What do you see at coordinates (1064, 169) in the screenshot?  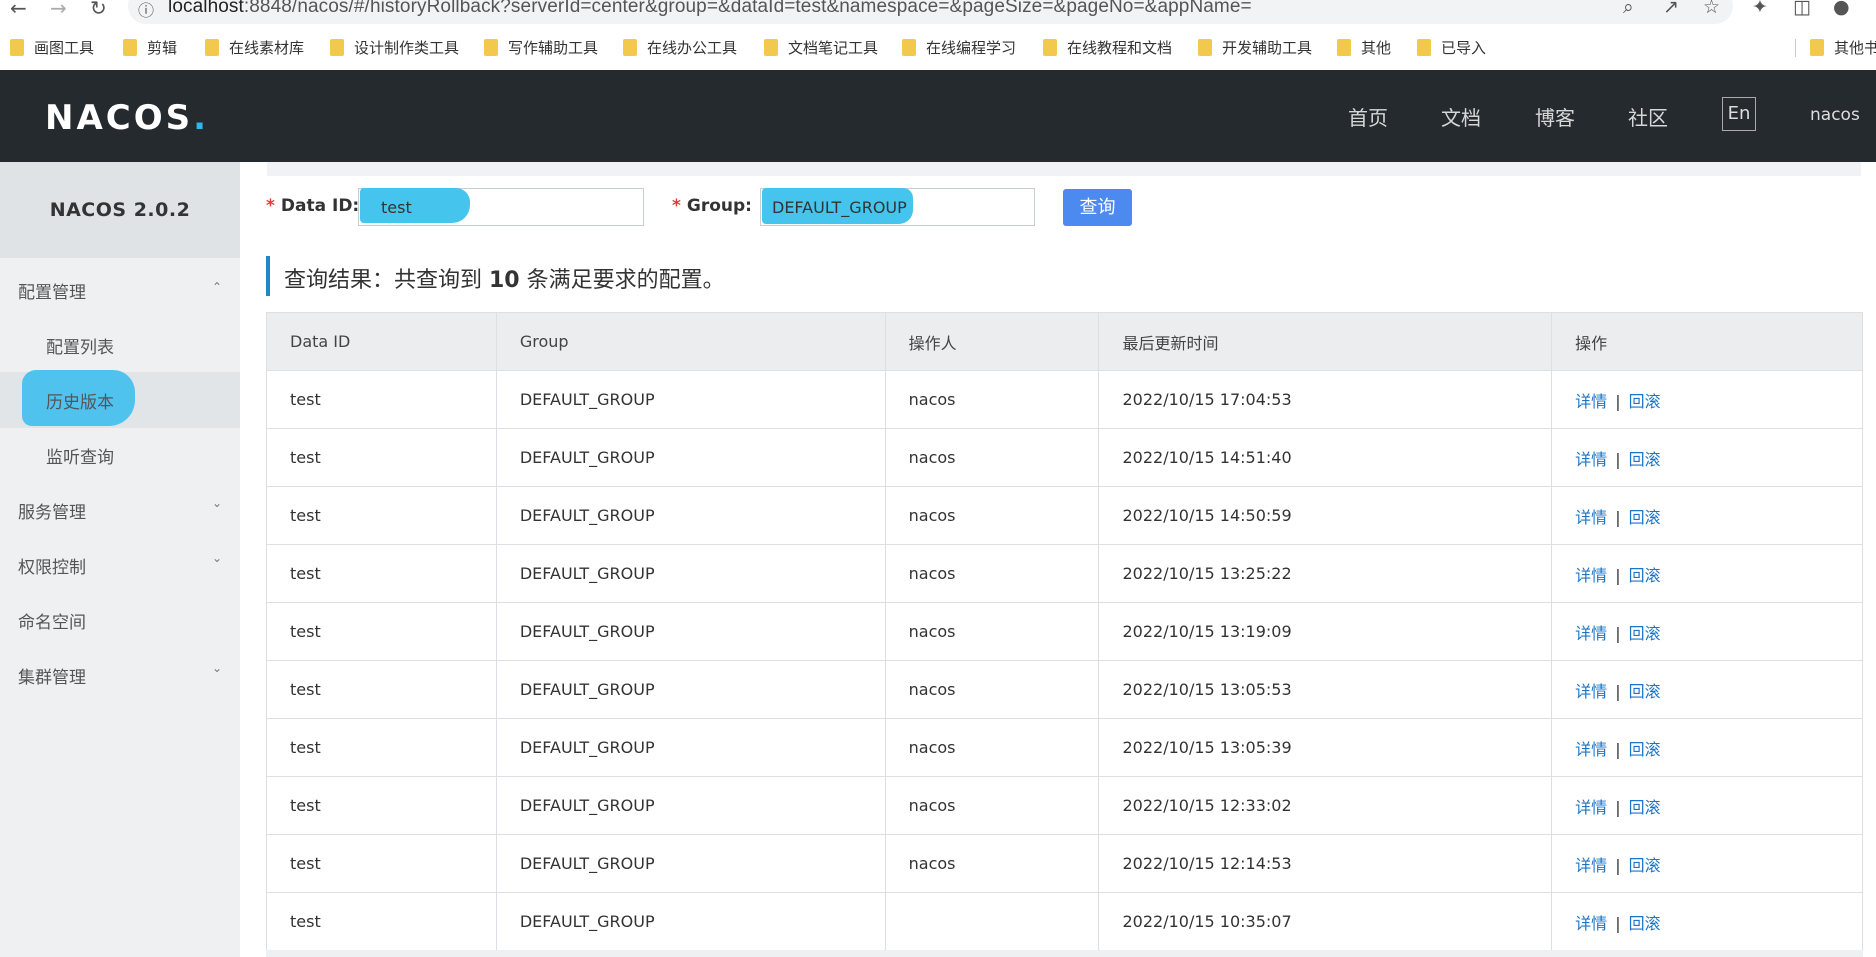 I see `content-top-strip` at bounding box center [1064, 169].